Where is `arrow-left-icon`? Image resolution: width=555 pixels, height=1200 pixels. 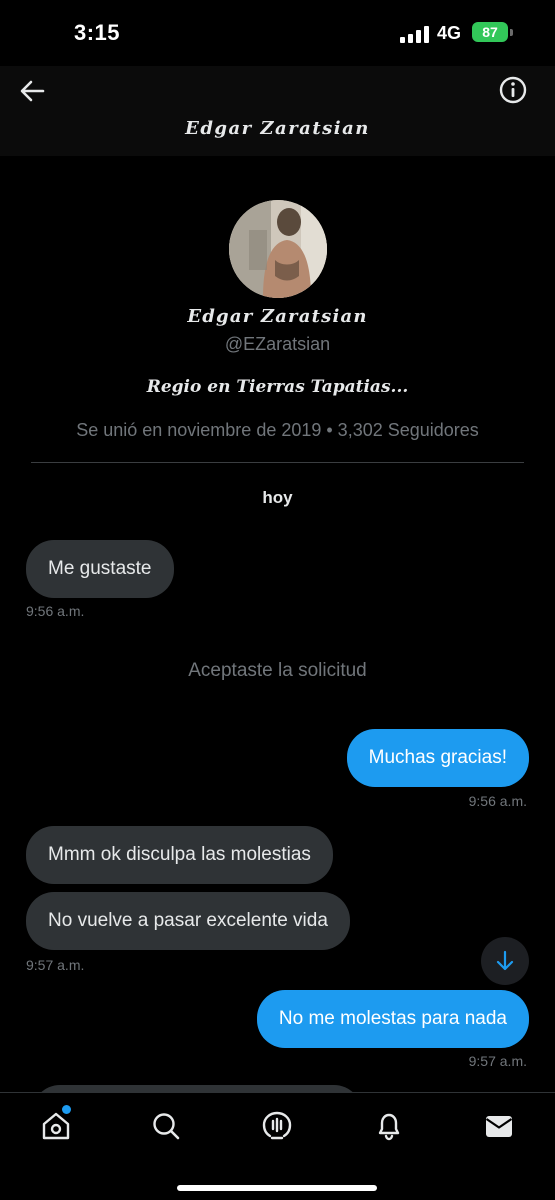 arrow-left-icon is located at coordinates (32, 91).